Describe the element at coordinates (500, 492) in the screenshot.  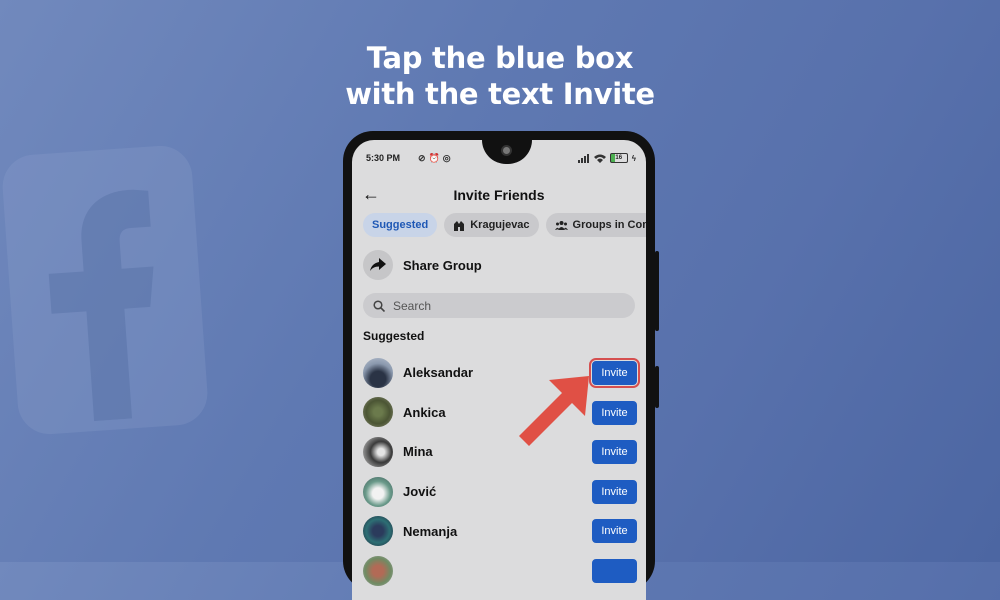
I see `list-item: Jović Invite` at that location.